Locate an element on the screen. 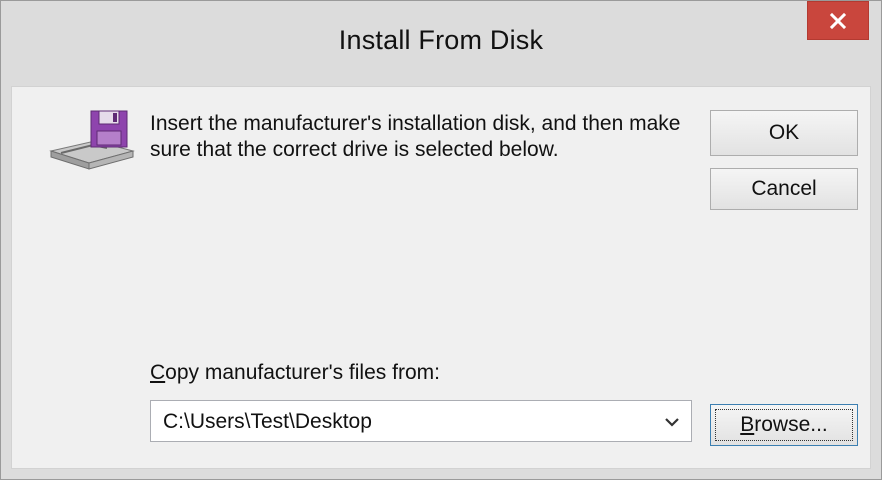 The width and height of the screenshot is (882, 480). cancel-button: Cancel is located at coordinates (784, 189).